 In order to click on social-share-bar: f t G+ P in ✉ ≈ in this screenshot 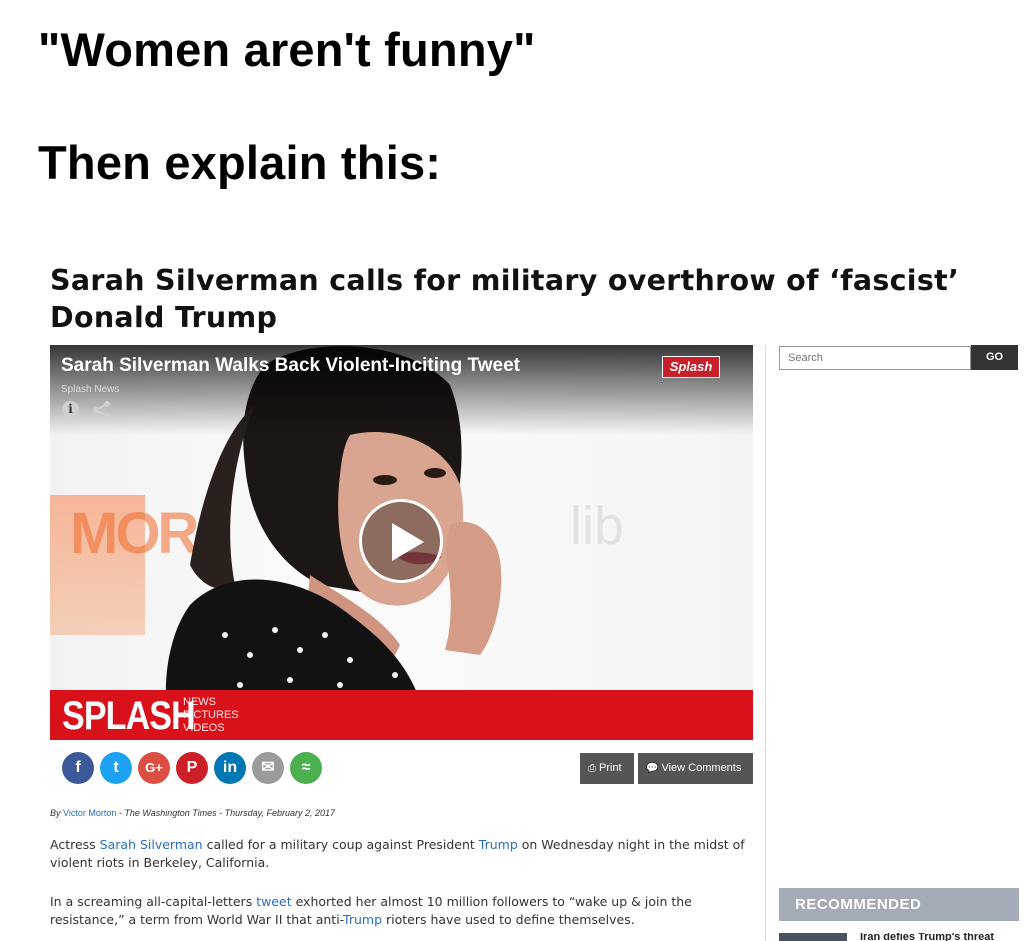, I will do `click(192, 769)`.